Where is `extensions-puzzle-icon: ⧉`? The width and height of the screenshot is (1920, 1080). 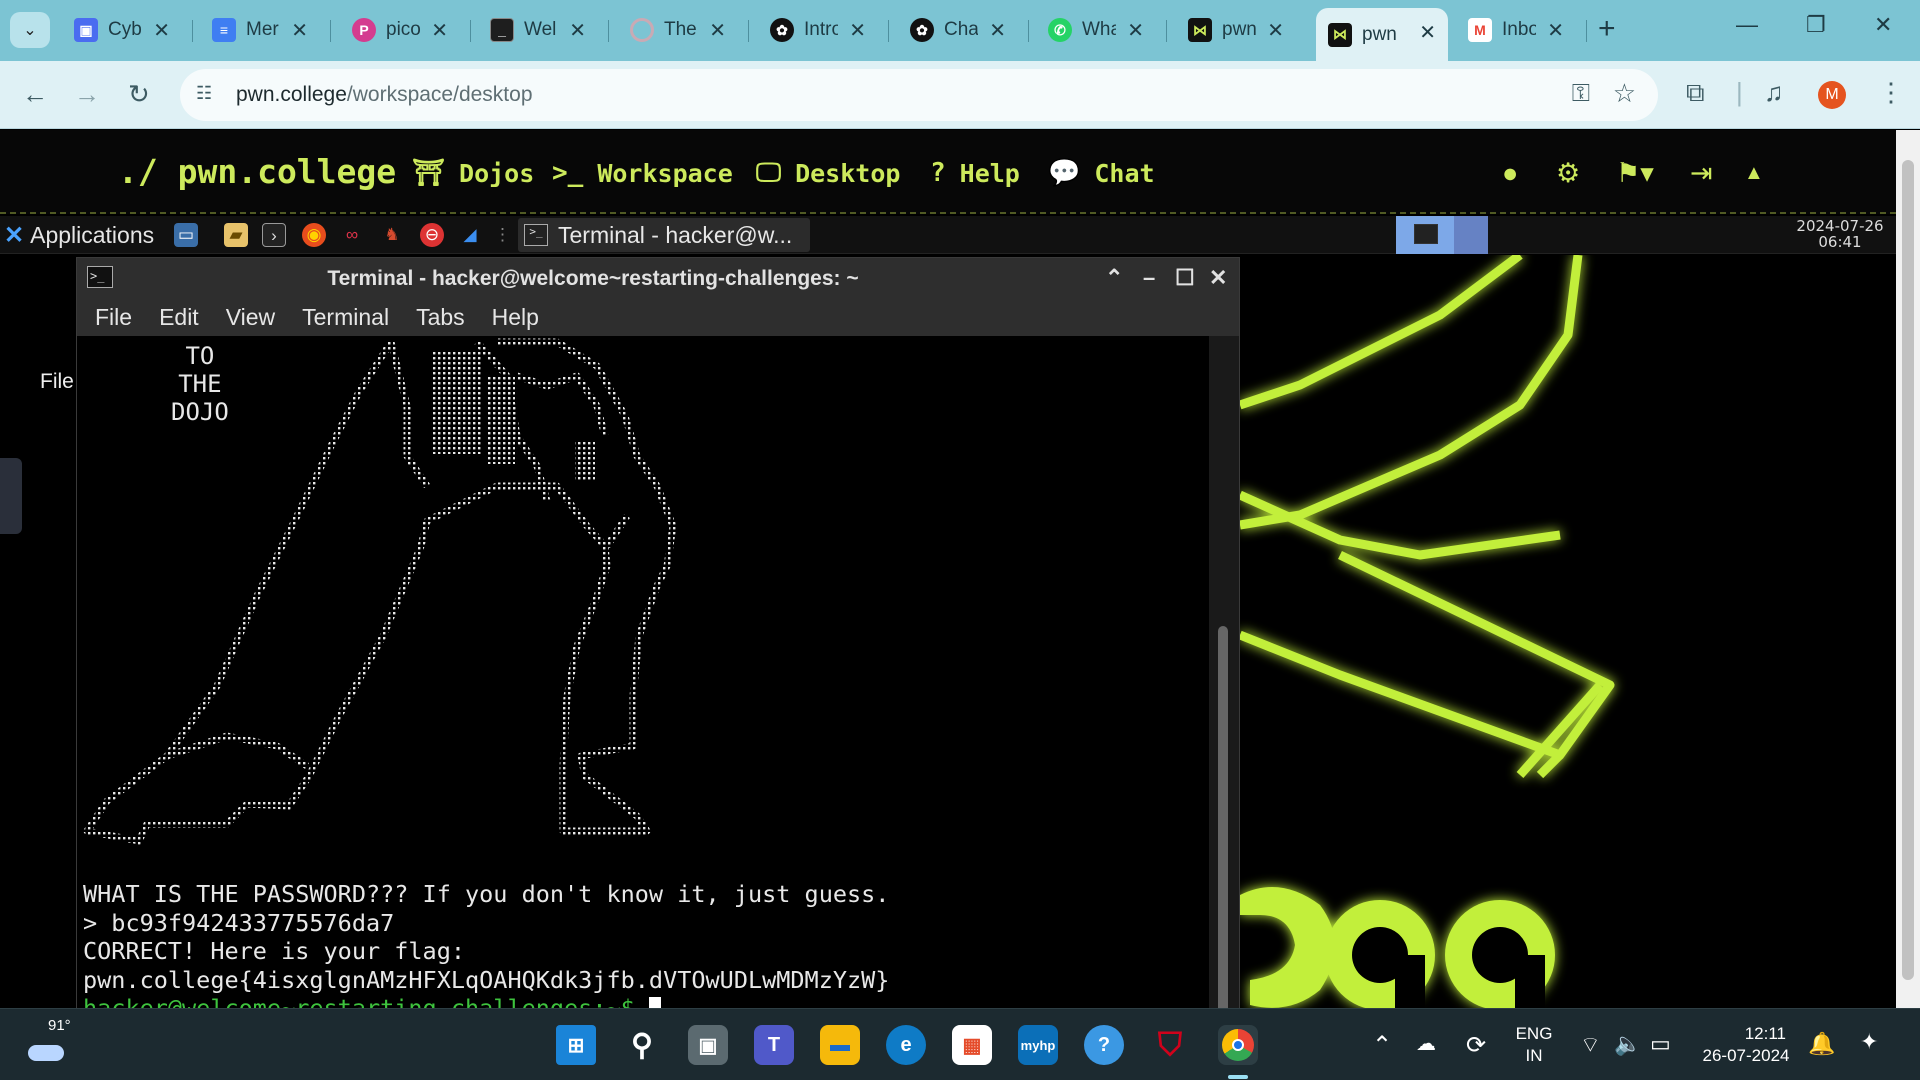 extensions-puzzle-icon: ⧉ is located at coordinates (1695, 93).